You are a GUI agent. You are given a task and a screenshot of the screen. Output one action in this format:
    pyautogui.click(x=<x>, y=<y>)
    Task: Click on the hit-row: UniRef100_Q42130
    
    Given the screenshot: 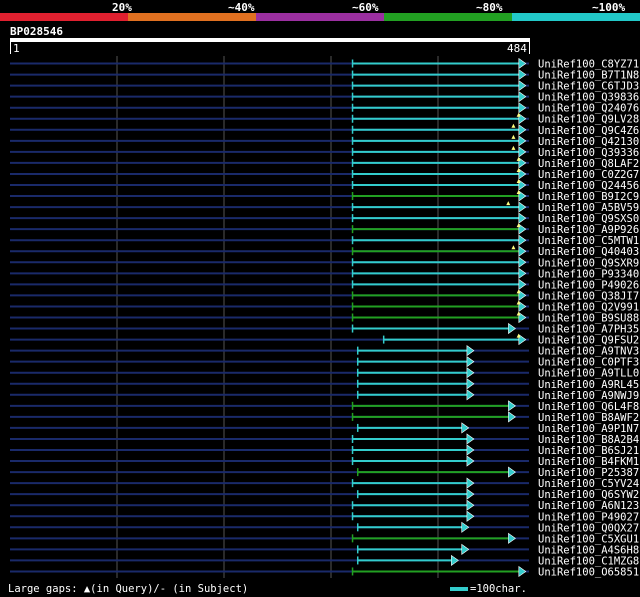 What is the action you would take?
    pyautogui.click(x=324, y=141)
    